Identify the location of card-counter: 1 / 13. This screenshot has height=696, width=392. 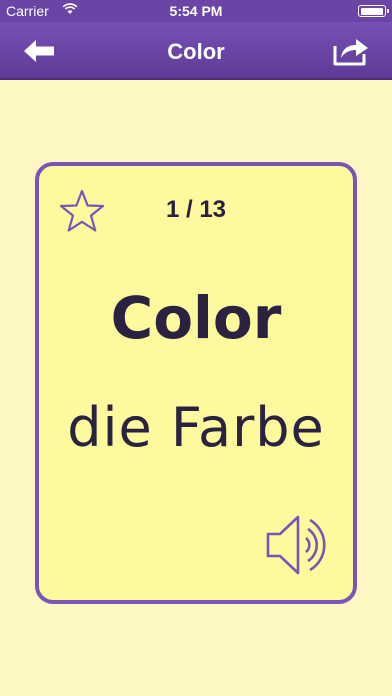
(196, 209).